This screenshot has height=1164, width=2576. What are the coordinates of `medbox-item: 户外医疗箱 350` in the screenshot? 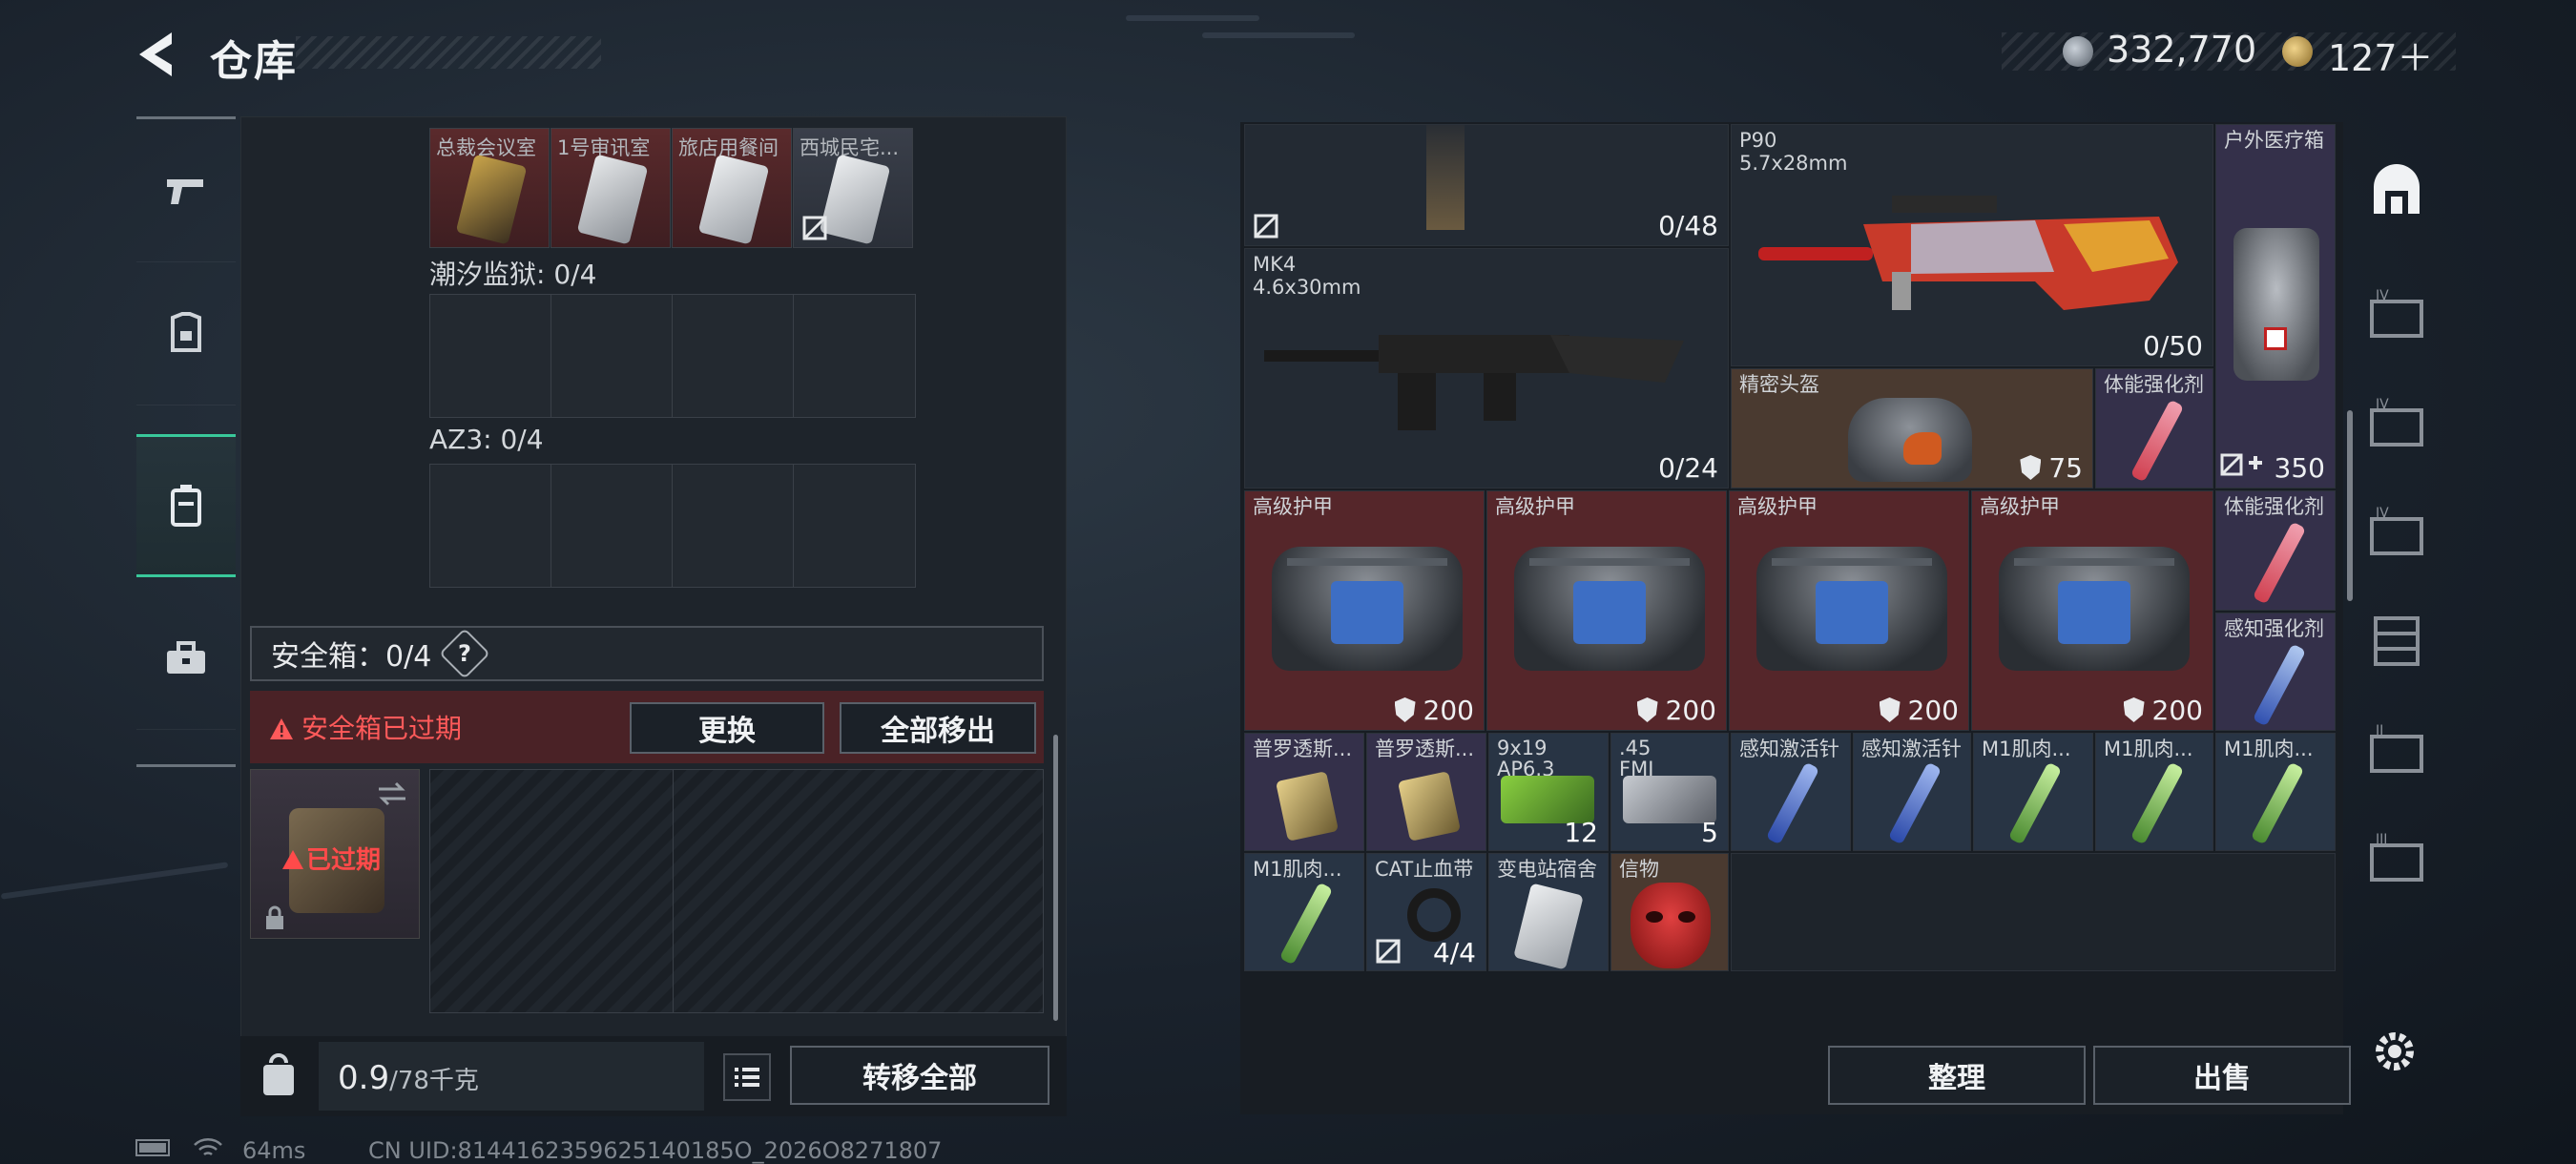 It's located at (2275, 306).